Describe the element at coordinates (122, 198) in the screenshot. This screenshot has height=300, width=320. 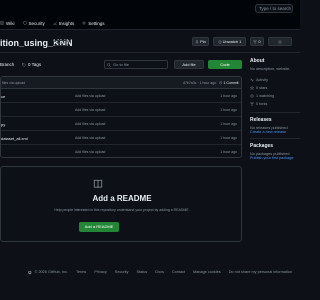
I see `readme-title: Add a README` at that location.